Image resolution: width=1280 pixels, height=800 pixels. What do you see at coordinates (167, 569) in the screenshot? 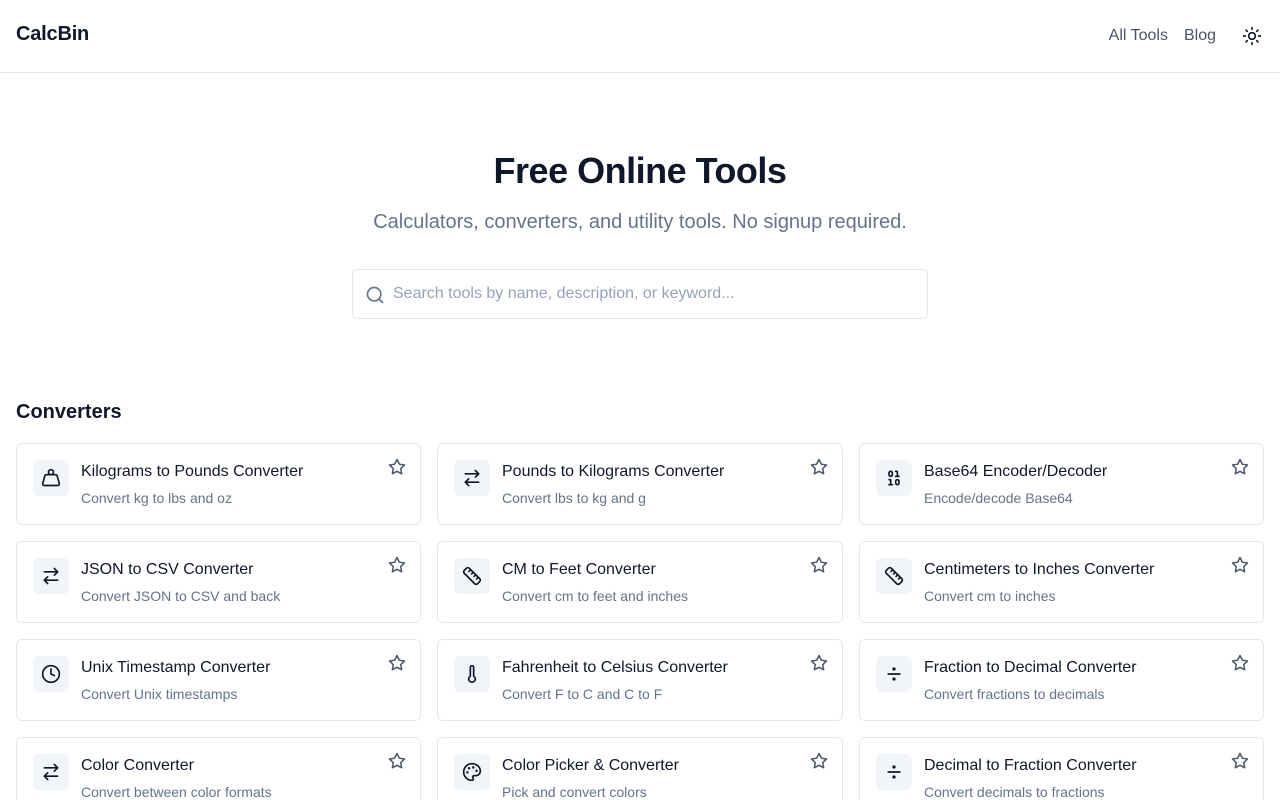
I see `tool-title: JSON to CSV Converter` at bounding box center [167, 569].